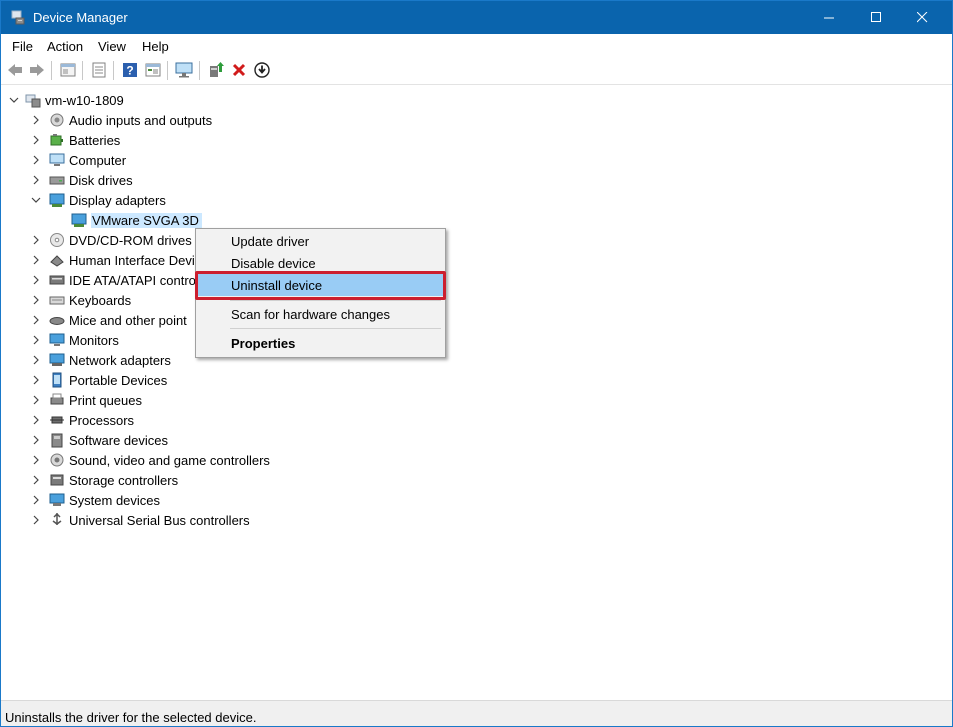  What do you see at coordinates (101, 360) in the screenshot?
I see `tree-category: Network adapters` at bounding box center [101, 360].